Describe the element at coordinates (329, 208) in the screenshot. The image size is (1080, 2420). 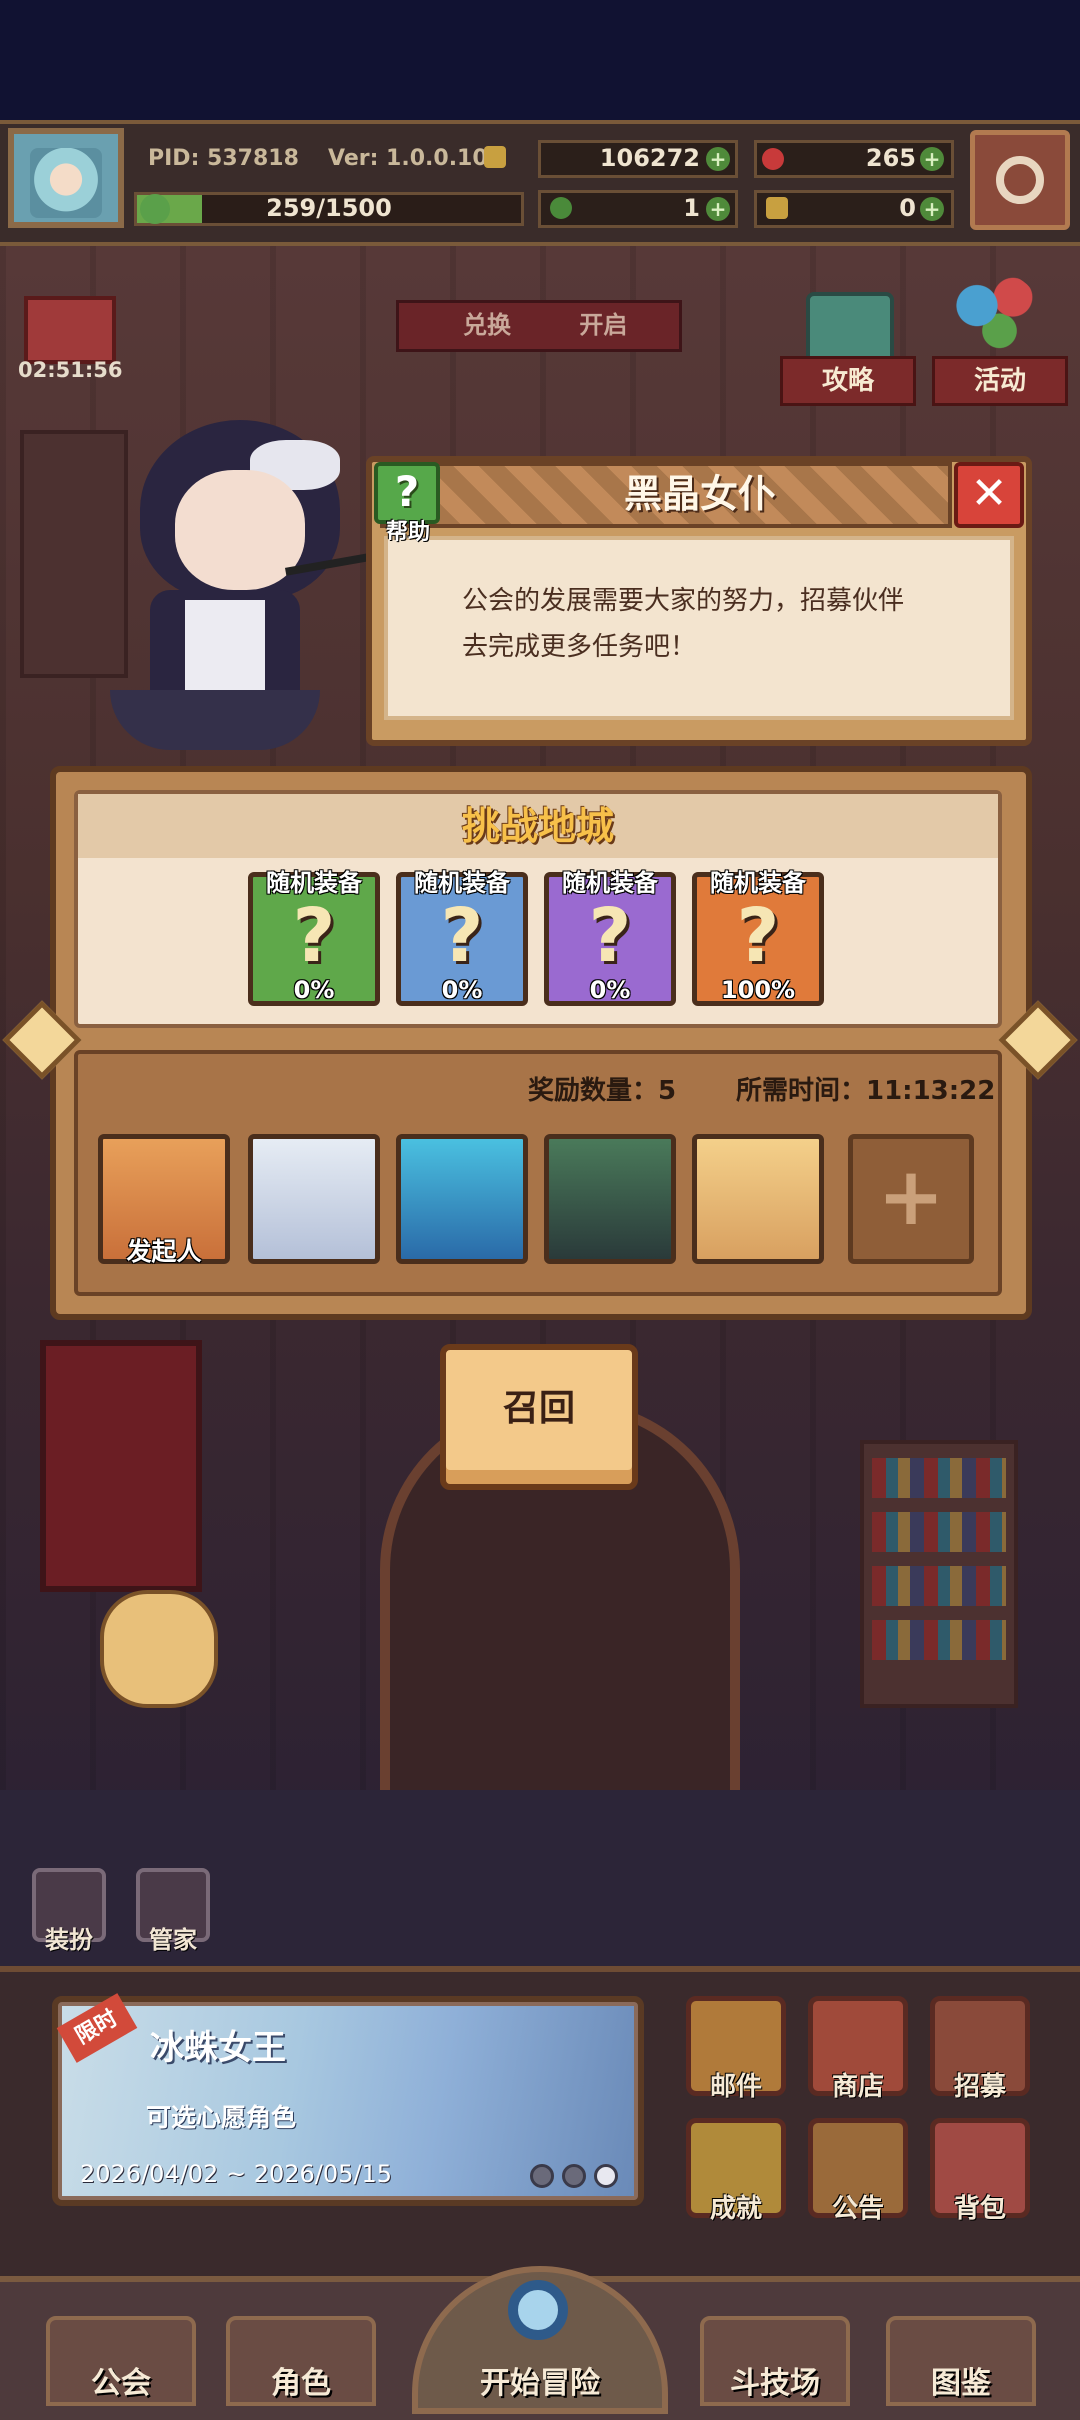
I see `exp-text: 259/1500` at that location.